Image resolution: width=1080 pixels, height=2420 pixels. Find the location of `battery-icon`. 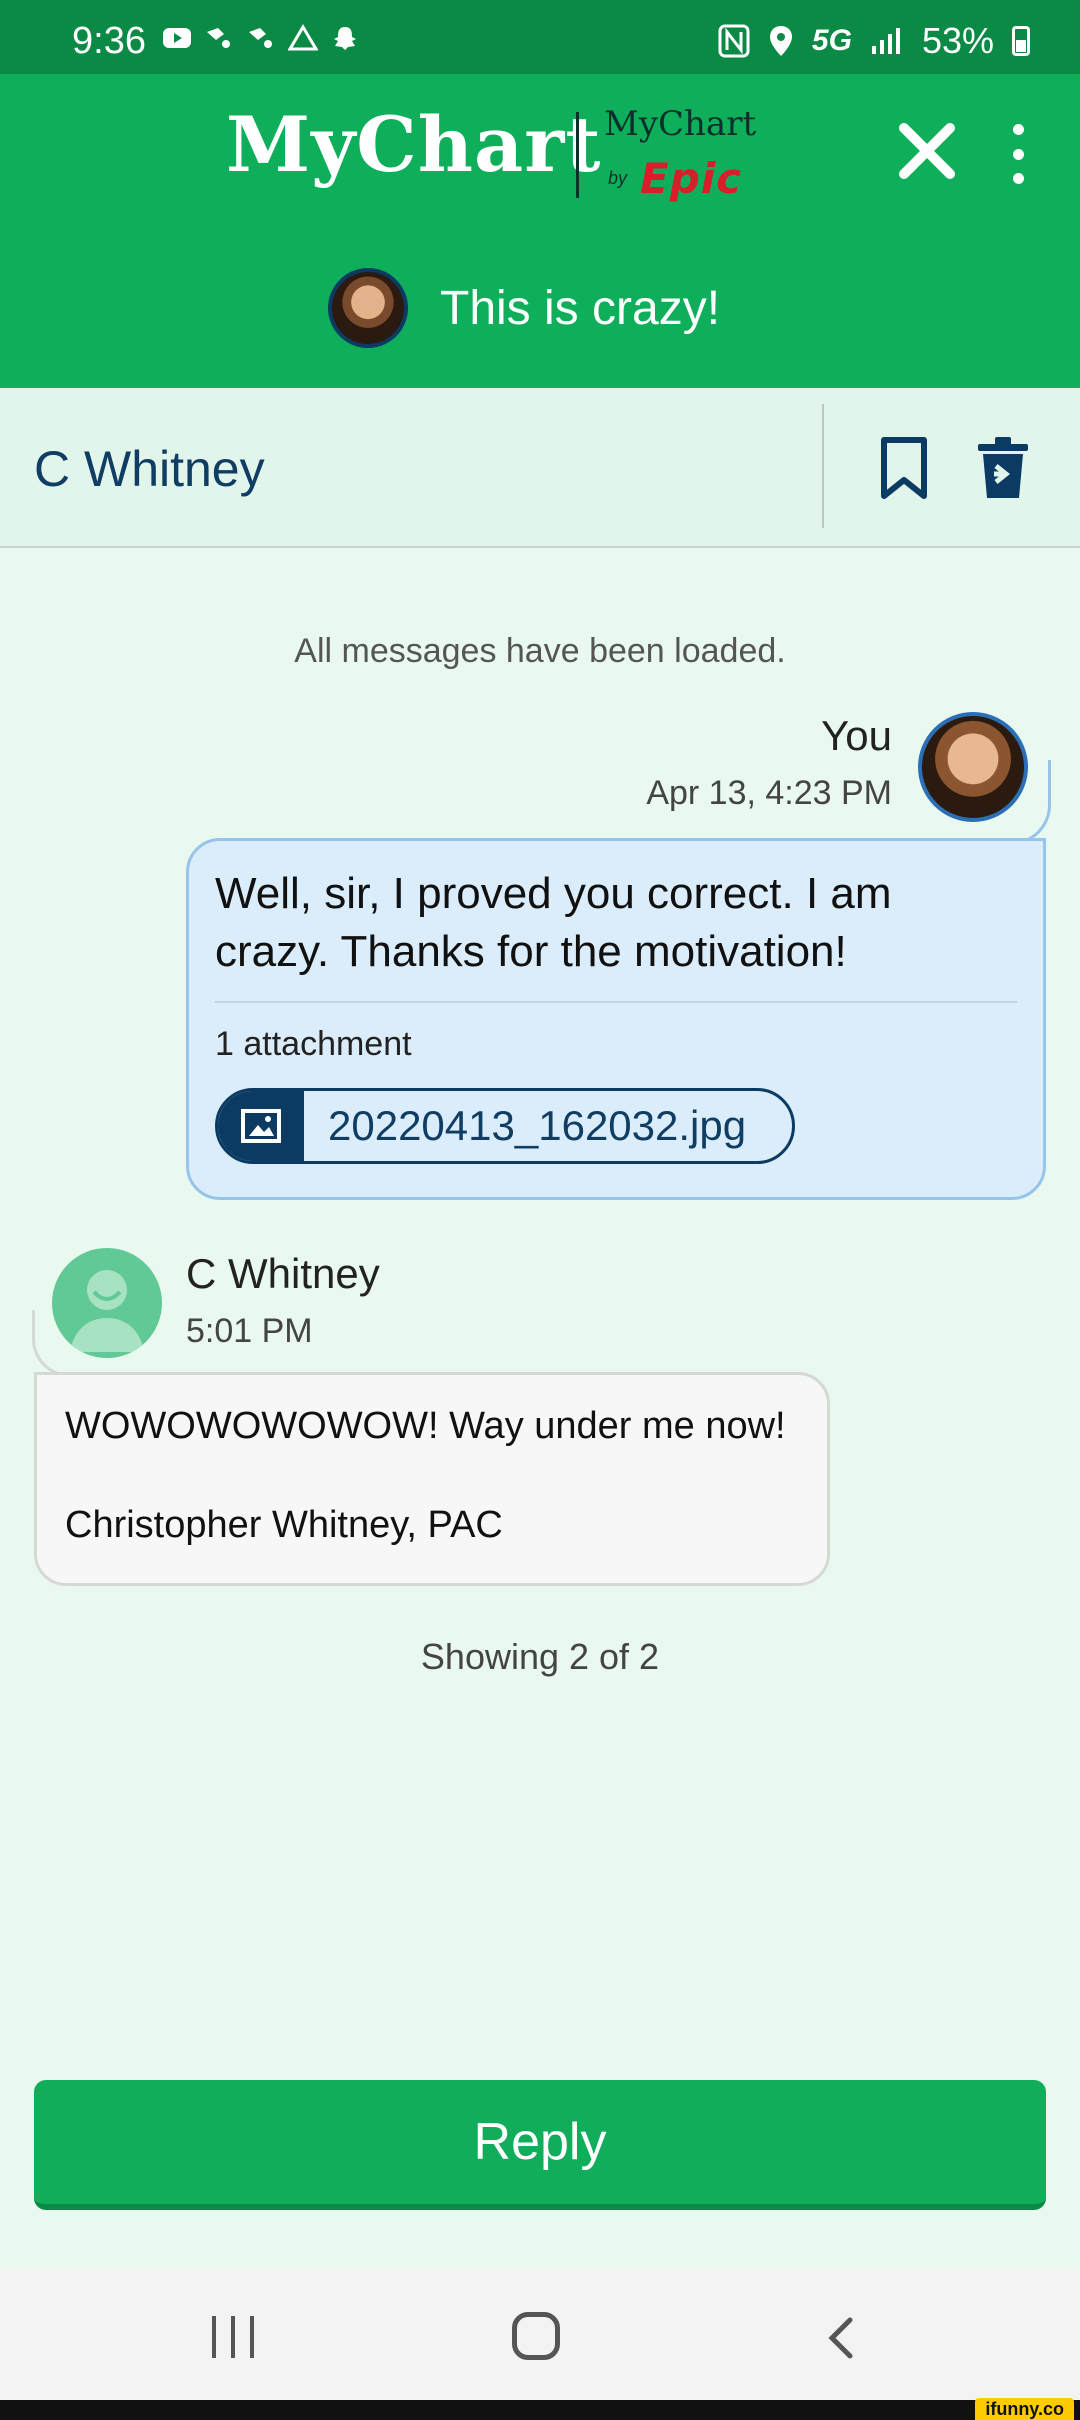

battery-icon is located at coordinates (1021, 41).